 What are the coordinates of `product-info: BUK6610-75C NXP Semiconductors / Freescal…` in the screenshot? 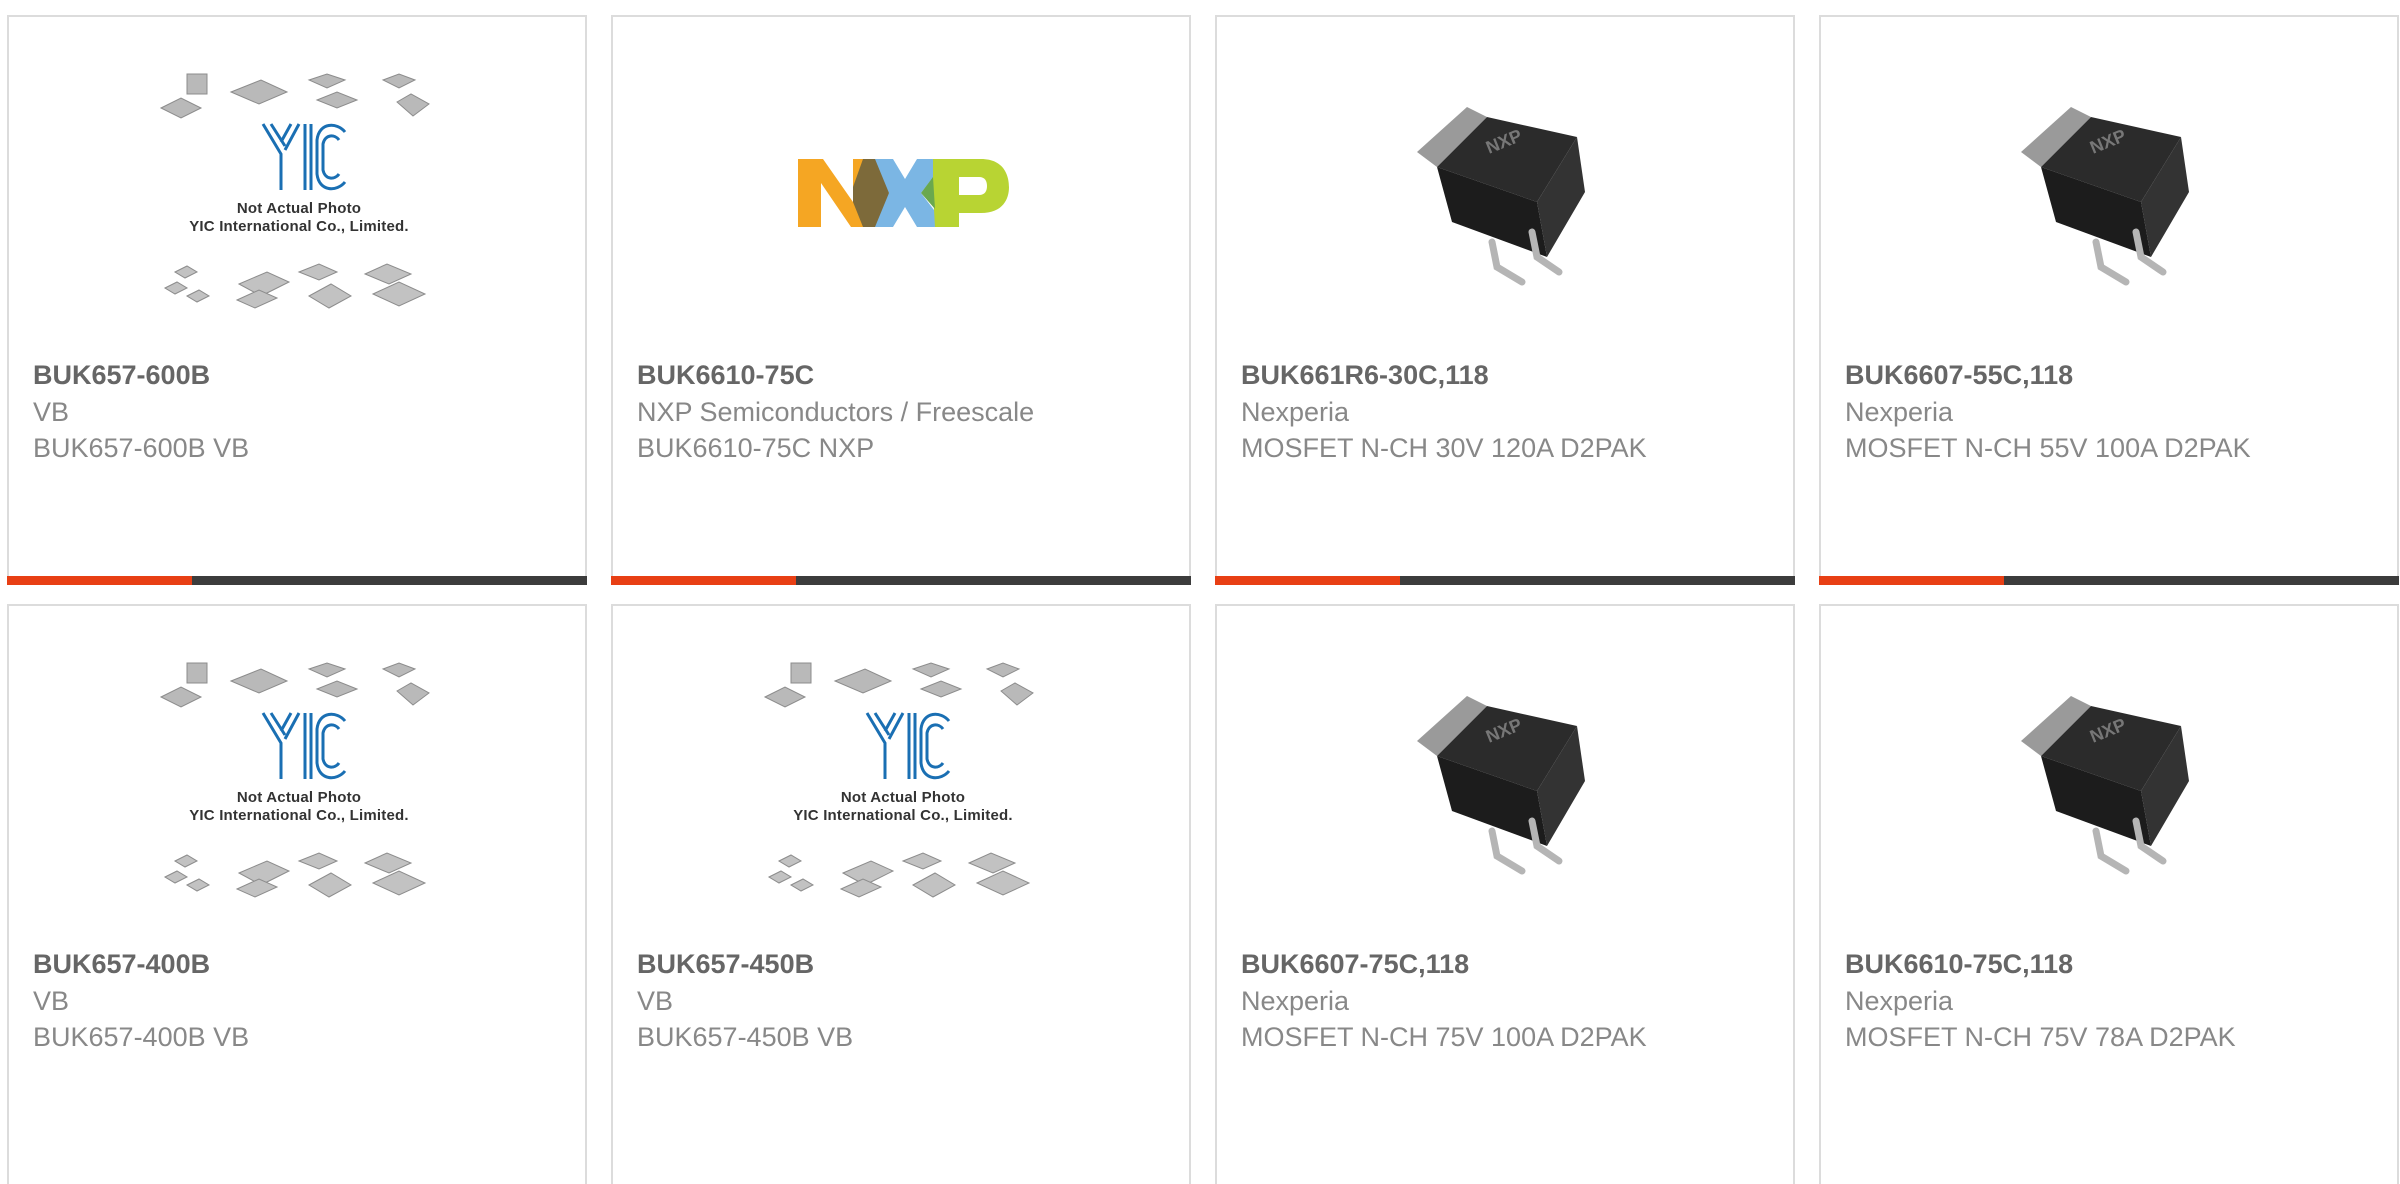 It's located at (903, 411).